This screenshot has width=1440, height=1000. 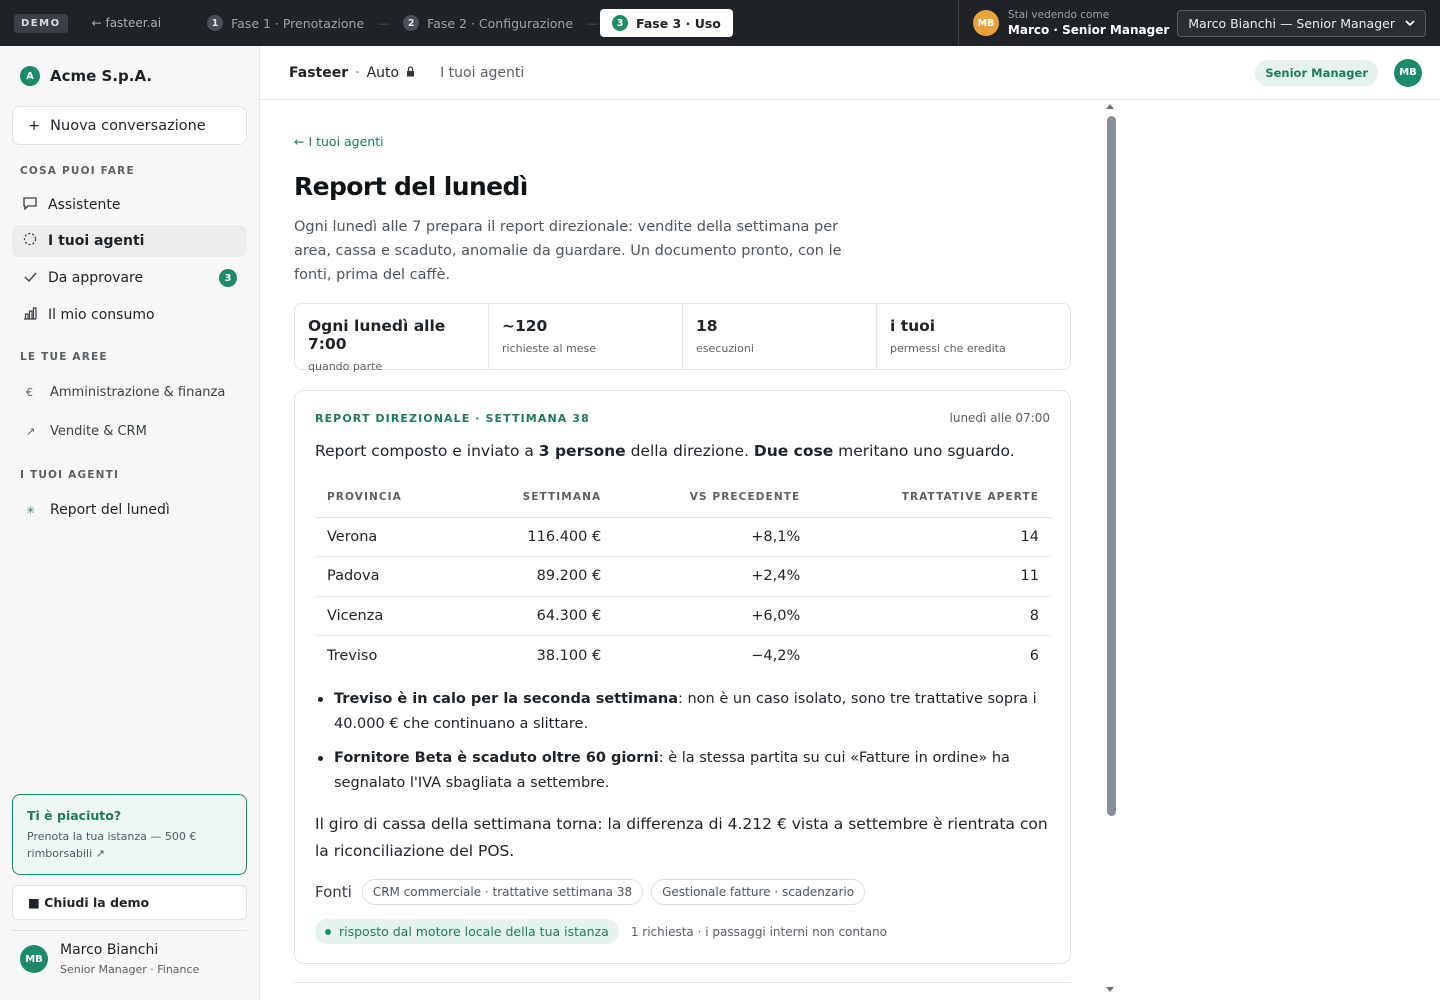 I want to click on table-row: Verona 116.400 € +8,1% 14, so click(x=683, y=537).